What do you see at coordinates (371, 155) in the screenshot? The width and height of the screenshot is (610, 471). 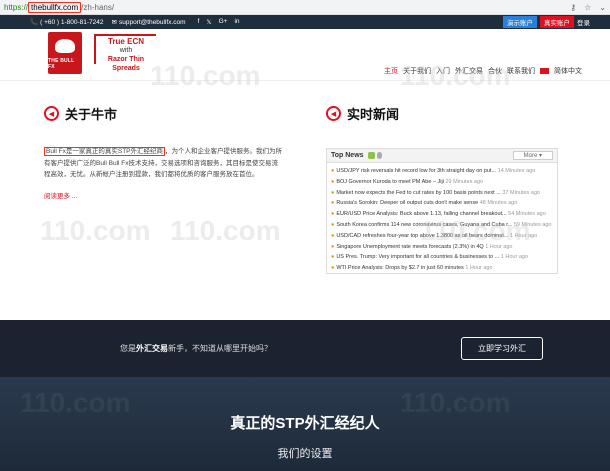 I see `android-icon` at bounding box center [371, 155].